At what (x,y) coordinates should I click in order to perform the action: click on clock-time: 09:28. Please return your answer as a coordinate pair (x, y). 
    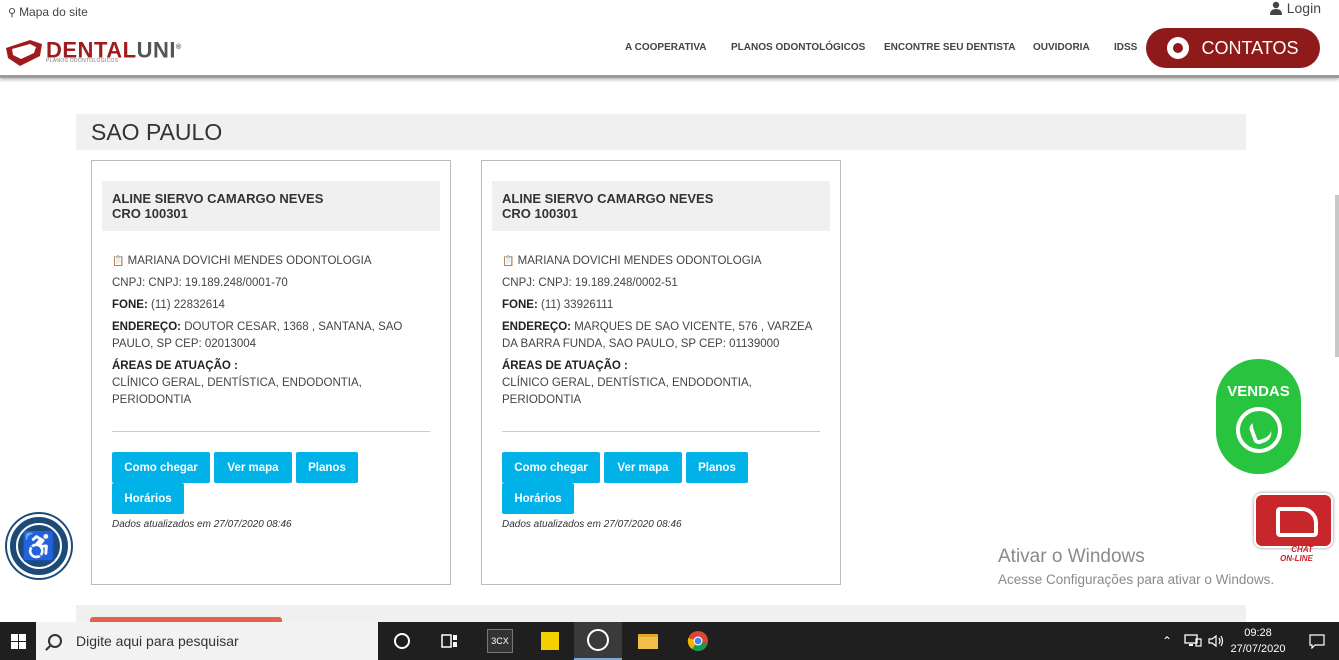
    Looking at the image, I should click on (1258, 633).